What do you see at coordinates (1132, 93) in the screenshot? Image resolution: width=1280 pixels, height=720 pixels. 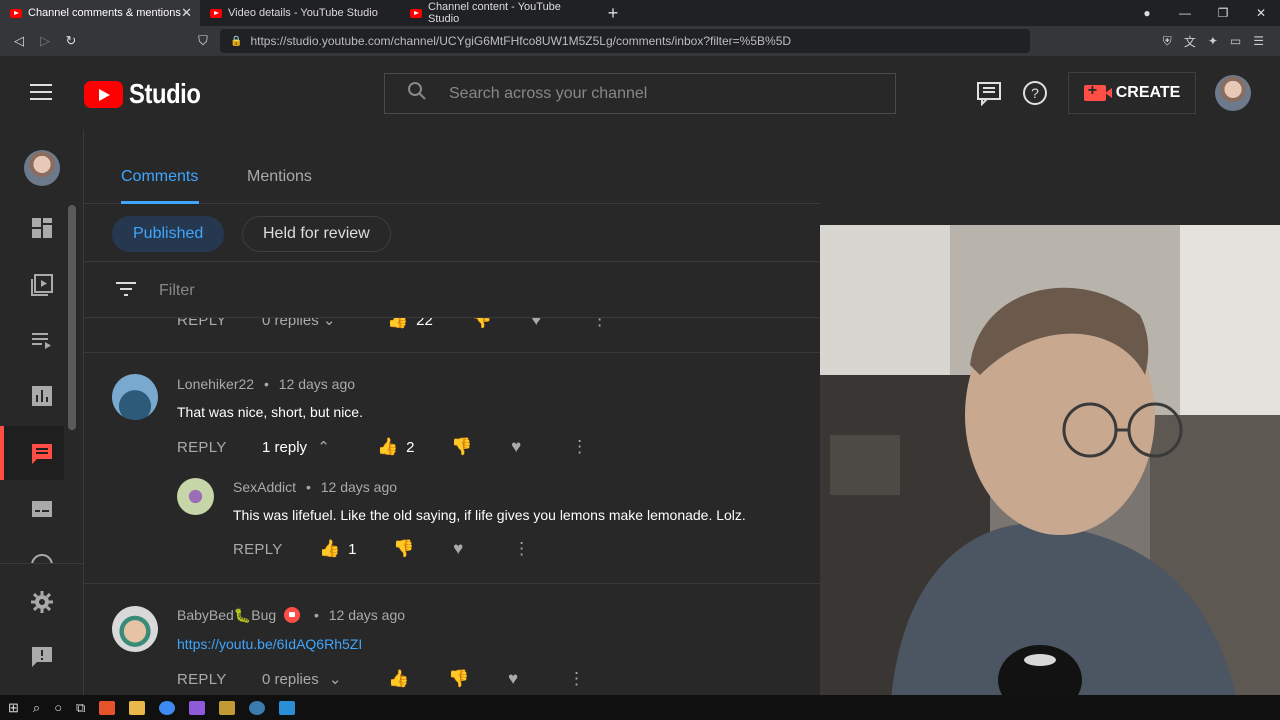 I see `create-button: CREATE` at bounding box center [1132, 93].